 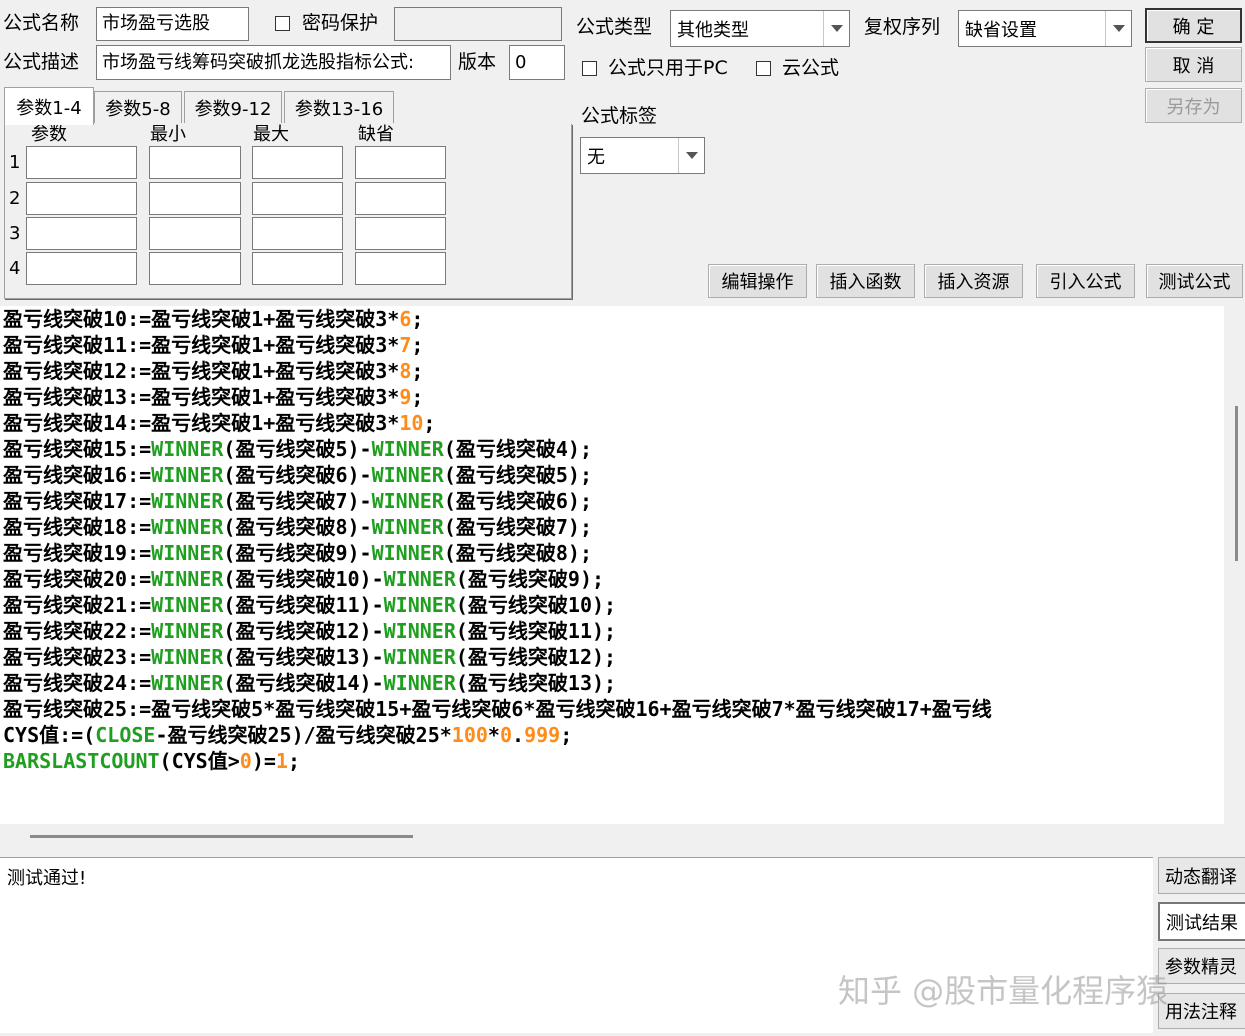 I want to click on code-text: 盈亏线突破11:=盈亏线突破1+盈亏线突破3*, so click(x=201, y=345).